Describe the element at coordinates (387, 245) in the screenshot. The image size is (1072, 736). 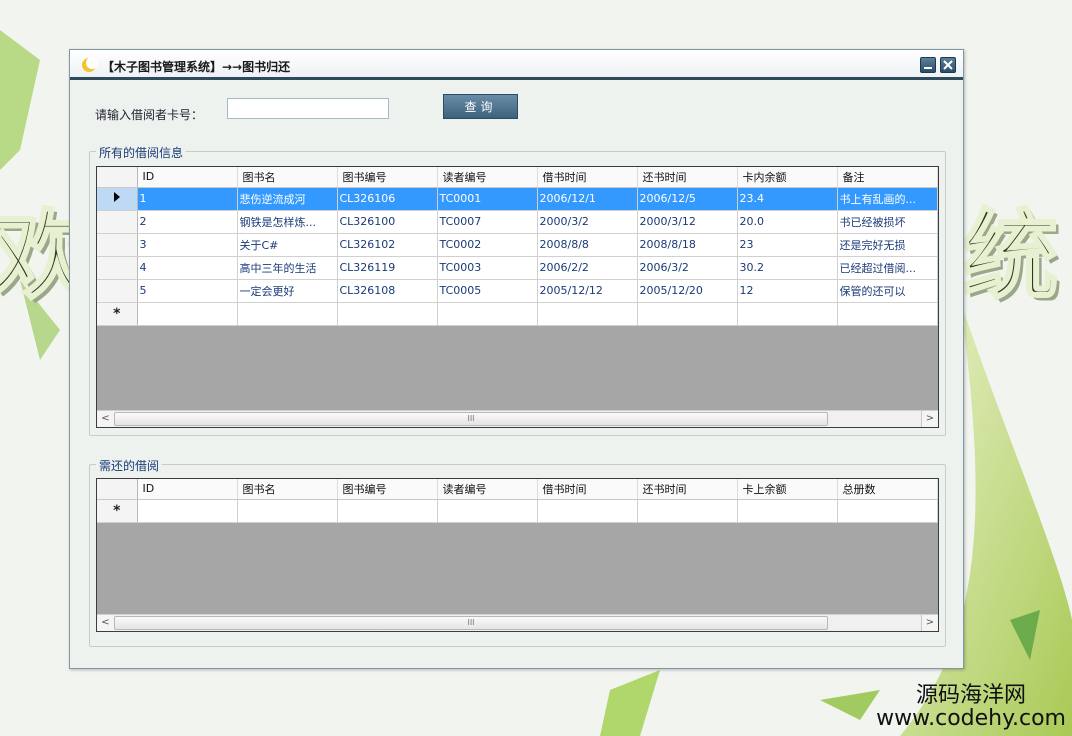
I see `table-cell: CL326102` at that location.